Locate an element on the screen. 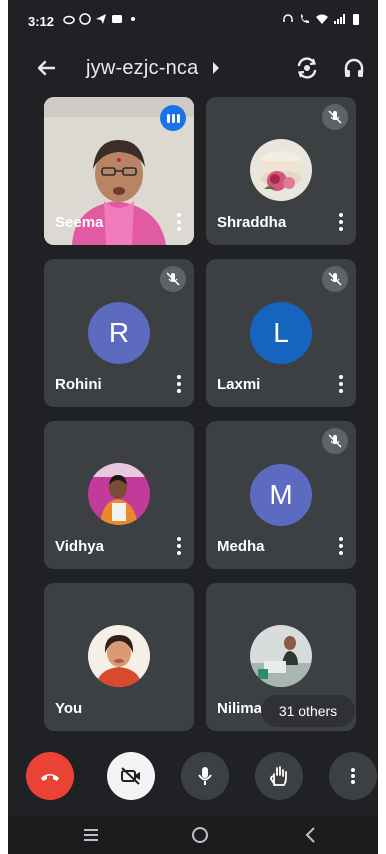 Image resolution: width=386 pixels, height=854 pixels. mic-toggle-button is located at coordinates (205, 776).